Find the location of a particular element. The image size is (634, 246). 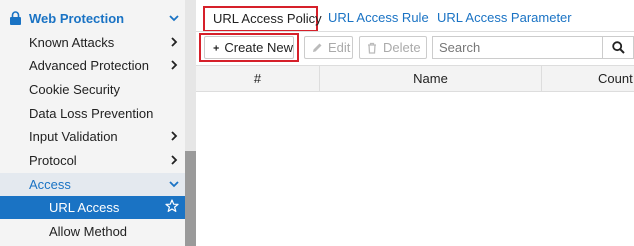

sidebar-item-allow-method: Allow Method is located at coordinates (92, 231).